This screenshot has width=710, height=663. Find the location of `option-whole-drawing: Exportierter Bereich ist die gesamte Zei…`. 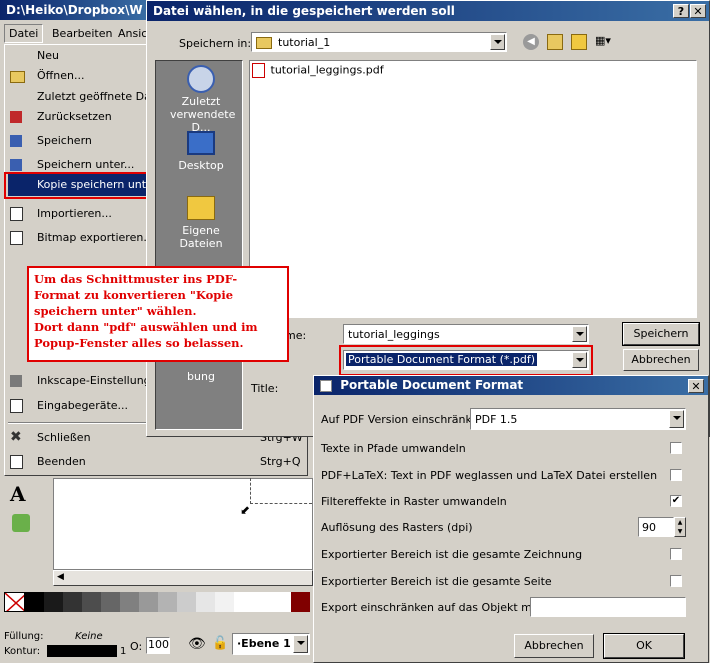

option-whole-drawing: Exportierter Bereich ist die gesamte Zei… is located at coordinates (452, 554).